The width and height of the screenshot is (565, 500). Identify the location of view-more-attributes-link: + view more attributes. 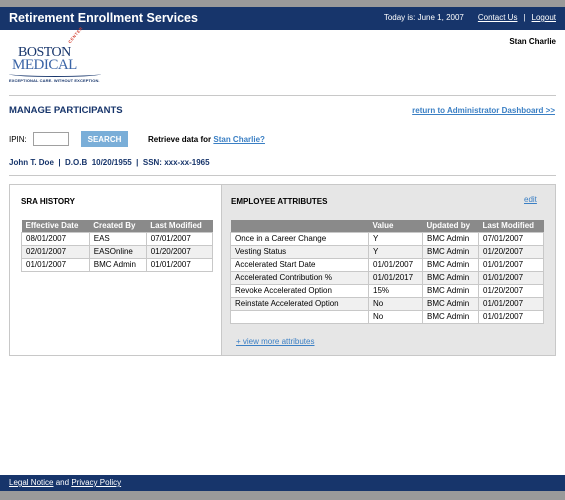
(275, 341).